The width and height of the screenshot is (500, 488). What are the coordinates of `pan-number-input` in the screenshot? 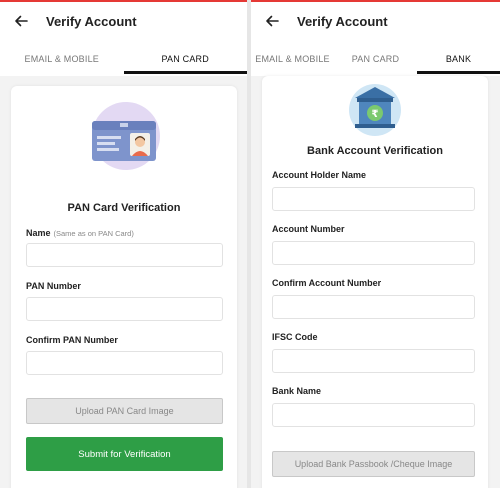 It's located at (124, 309).